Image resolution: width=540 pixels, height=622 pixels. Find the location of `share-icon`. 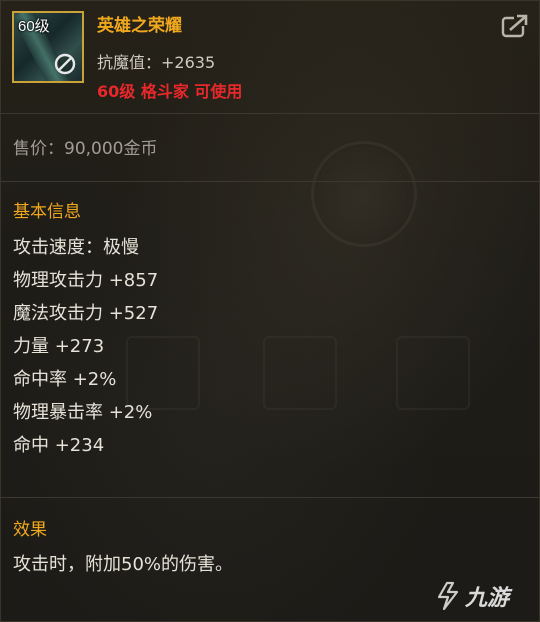

share-icon is located at coordinates (515, 26).